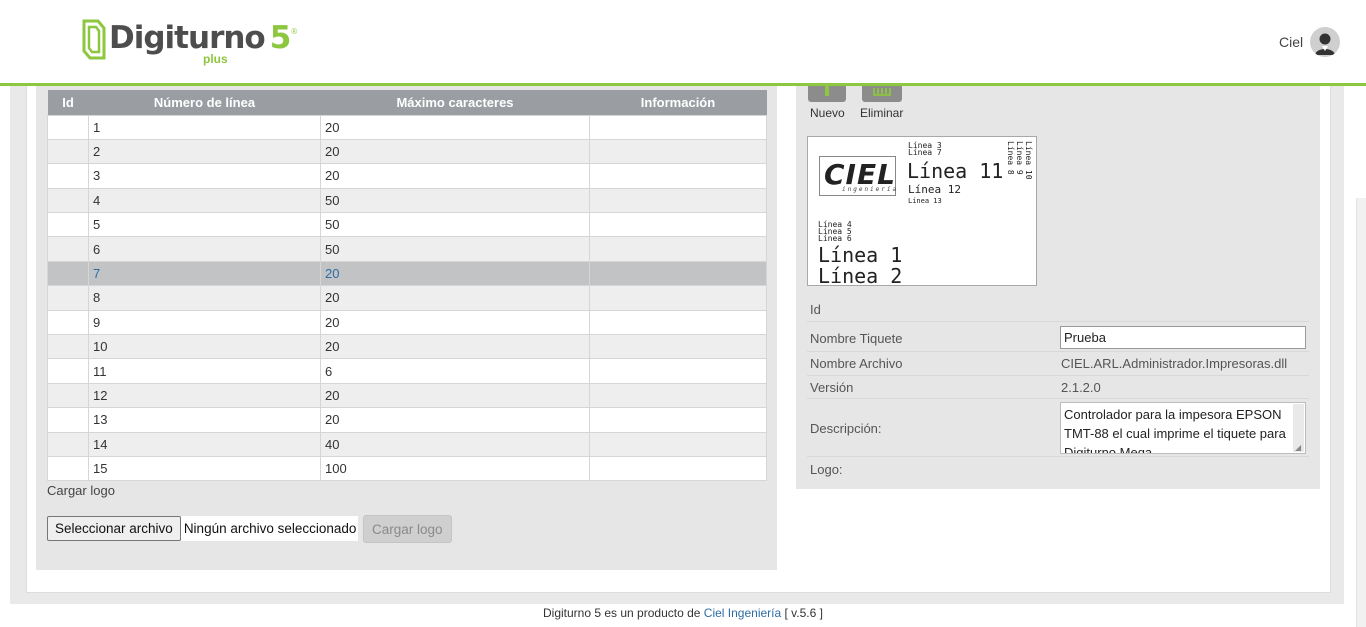 This screenshot has height=627, width=1366. I want to click on cell-numero: 14, so click(204, 444).